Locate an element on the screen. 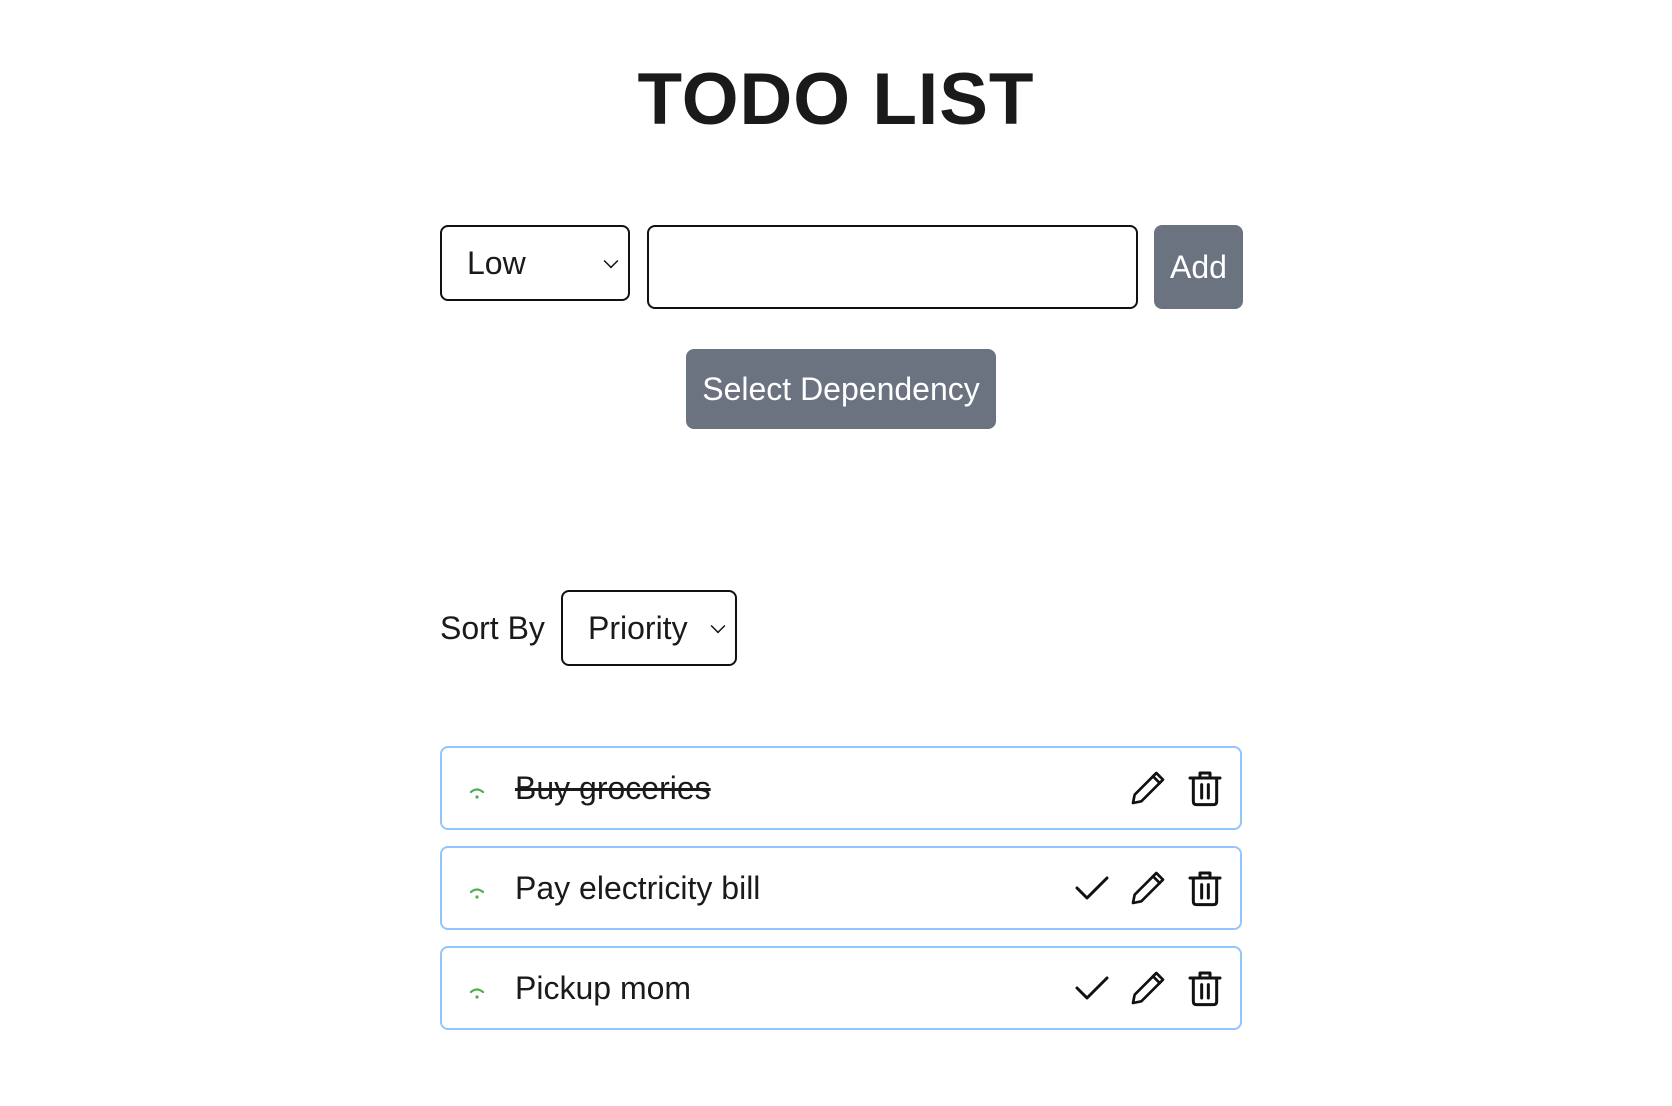  select-dependency-button: Select Dependency is located at coordinates (841, 389).